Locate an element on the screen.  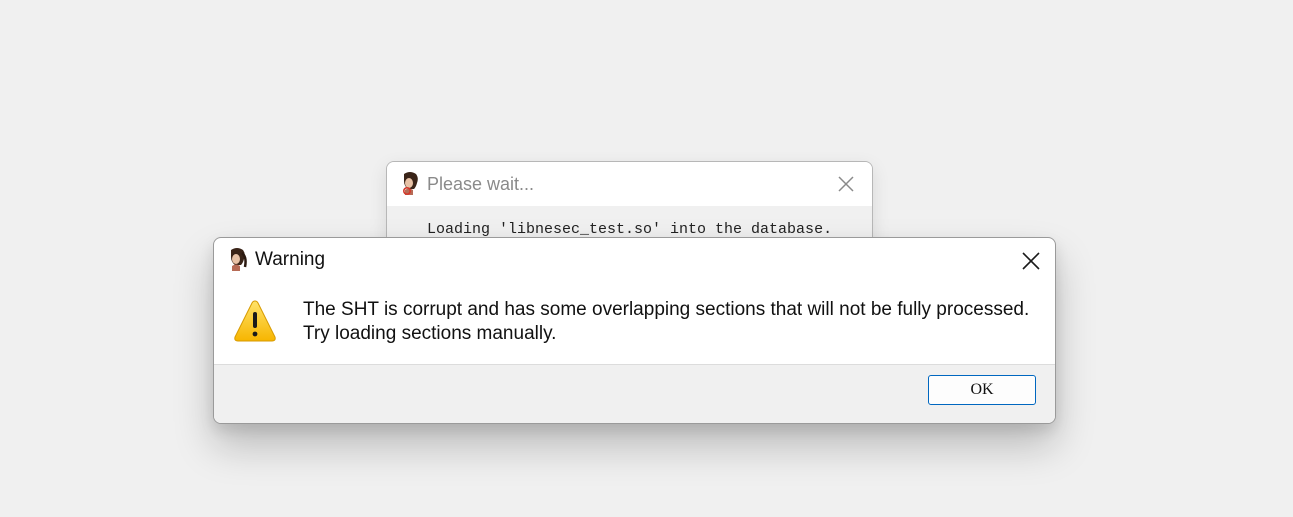
warning-dialog-title: Warning is located at coordinates (290, 259).